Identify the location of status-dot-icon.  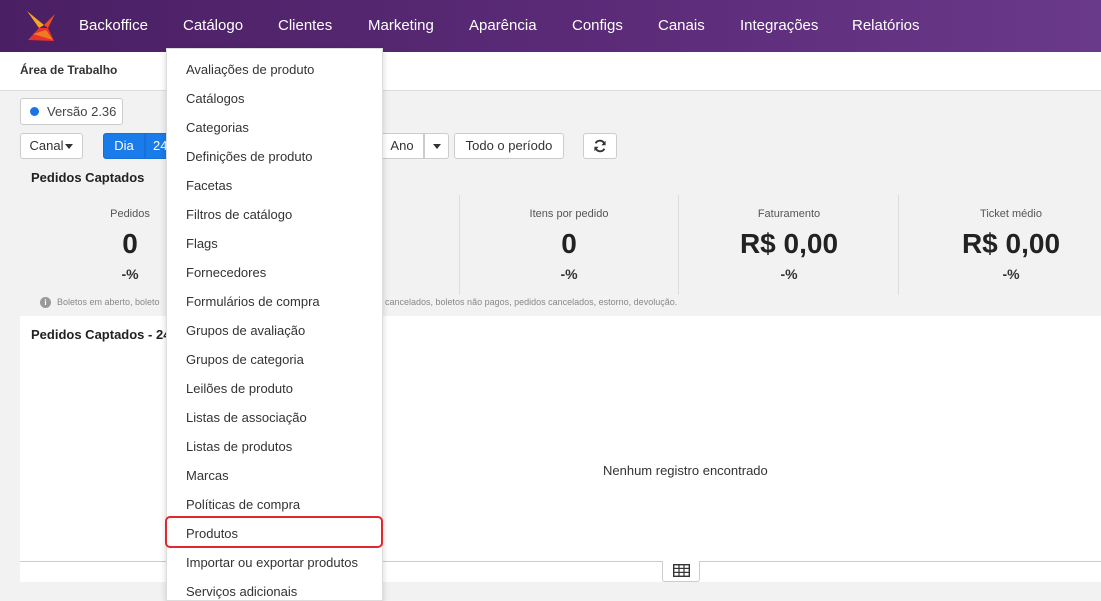
(34, 111).